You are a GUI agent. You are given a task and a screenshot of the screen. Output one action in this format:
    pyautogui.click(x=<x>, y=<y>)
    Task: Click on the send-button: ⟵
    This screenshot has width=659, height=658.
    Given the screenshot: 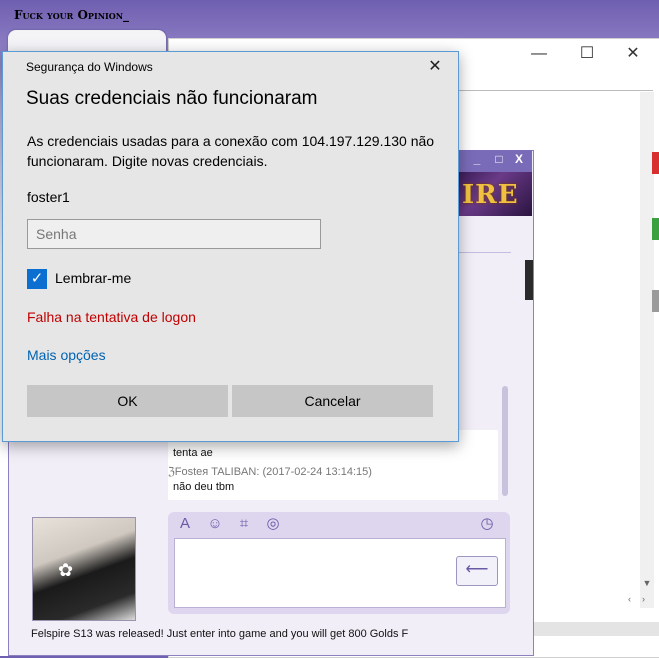 What is the action you would take?
    pyautogui.click(x=477, y=571)
    